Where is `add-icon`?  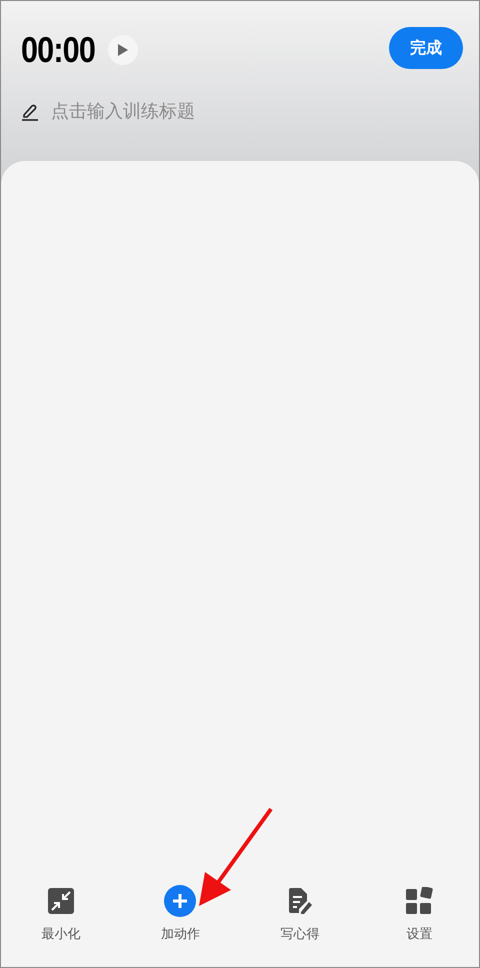 add-icon is located at coordinates (180, 901).